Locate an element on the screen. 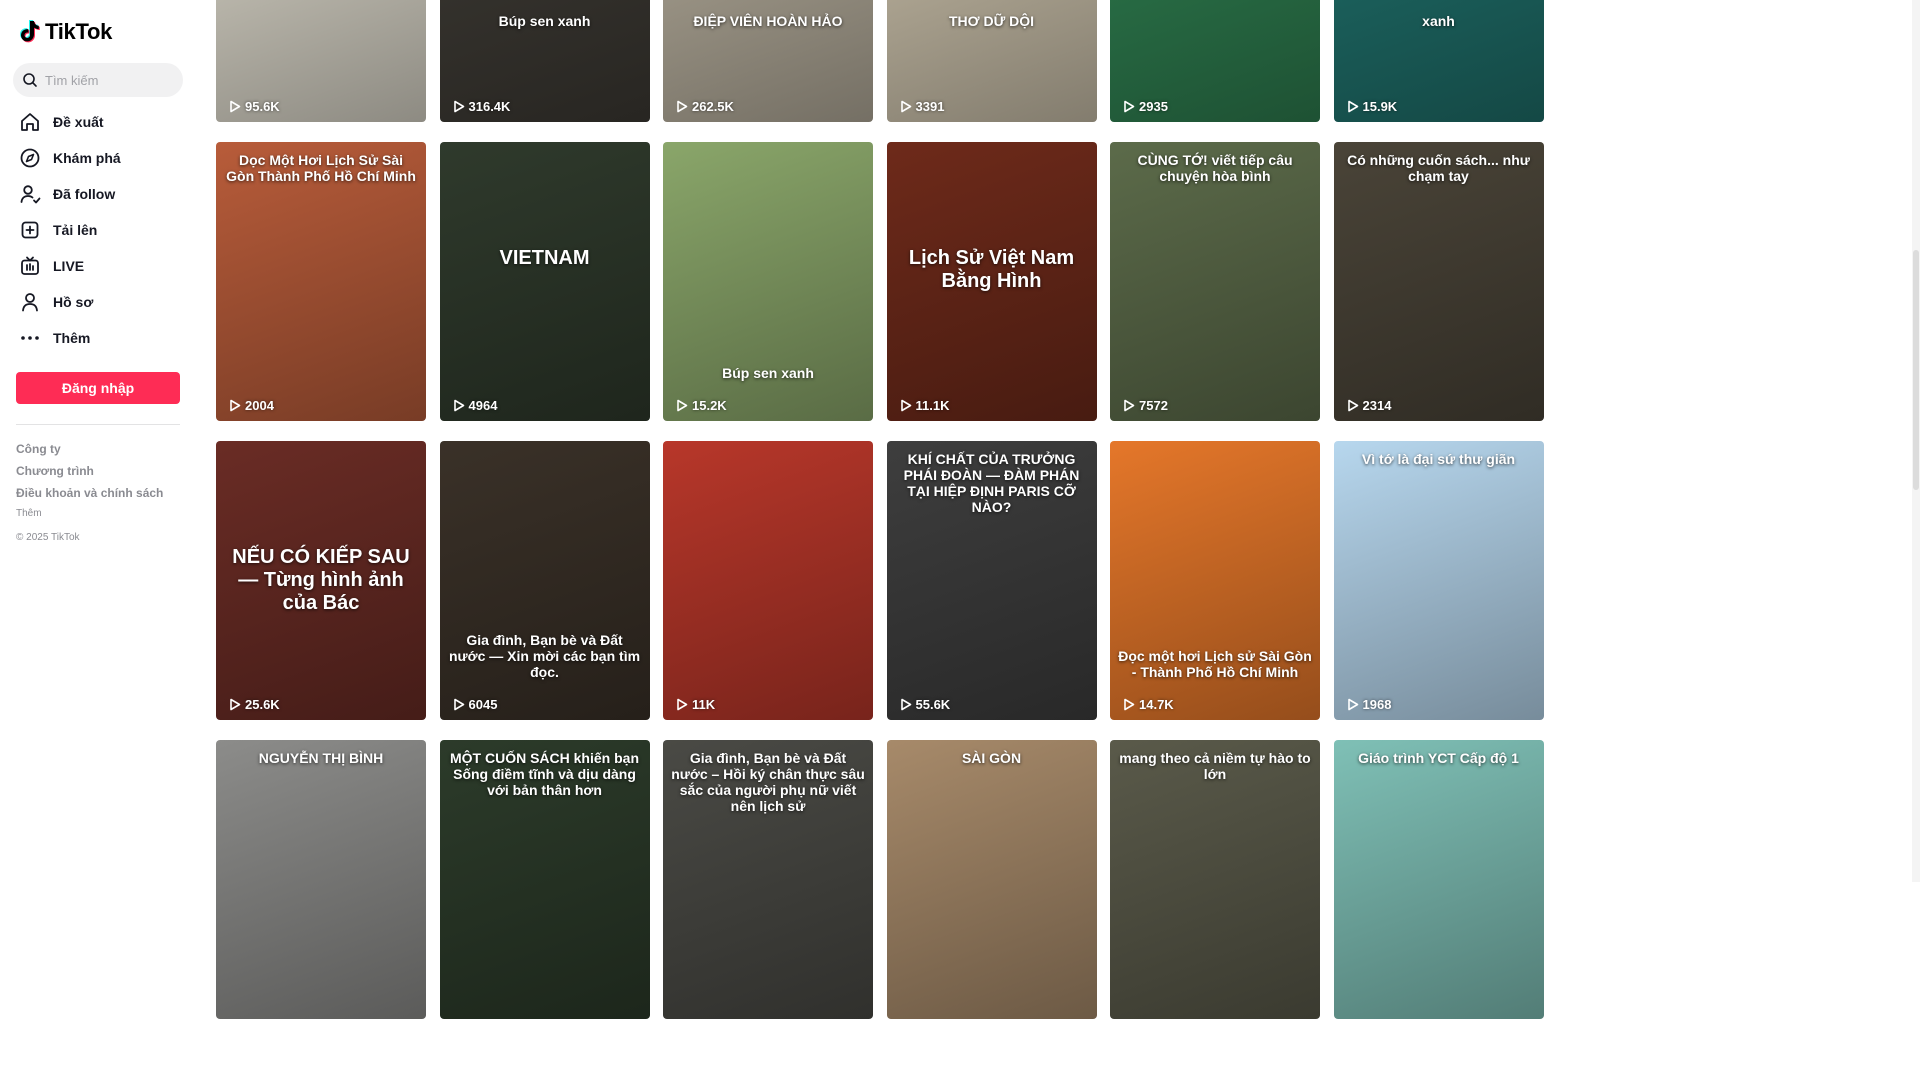  view-count: 11.1K is located at coordinates (924, 405).